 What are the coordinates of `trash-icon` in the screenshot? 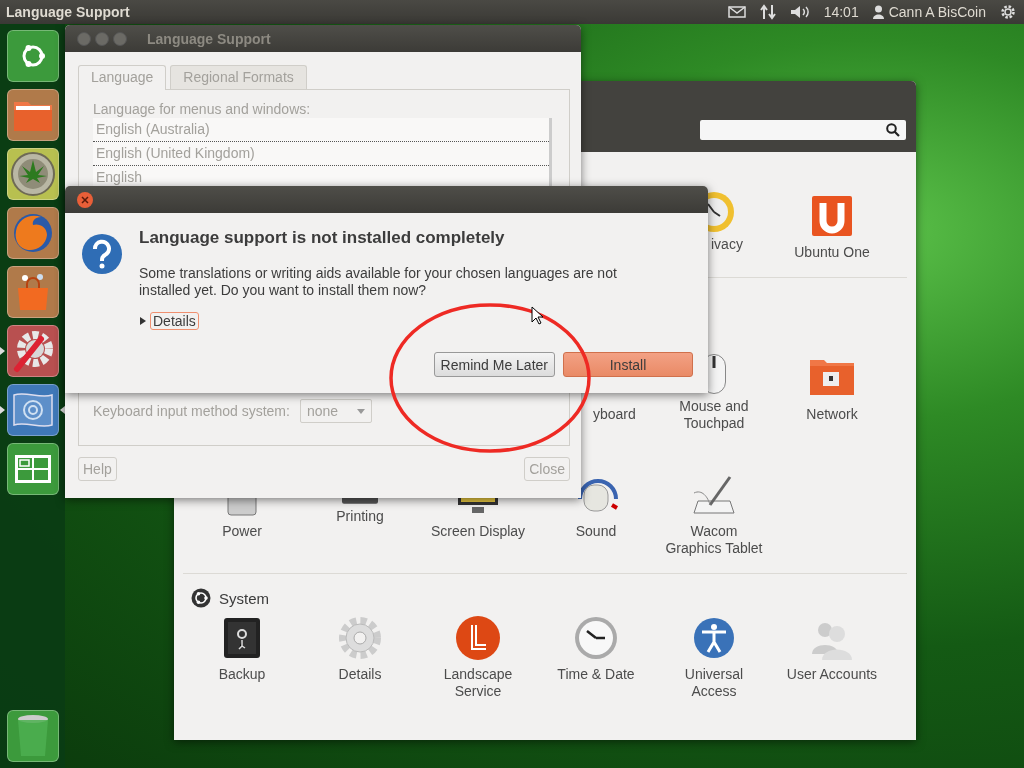 It's located at (32, 736).